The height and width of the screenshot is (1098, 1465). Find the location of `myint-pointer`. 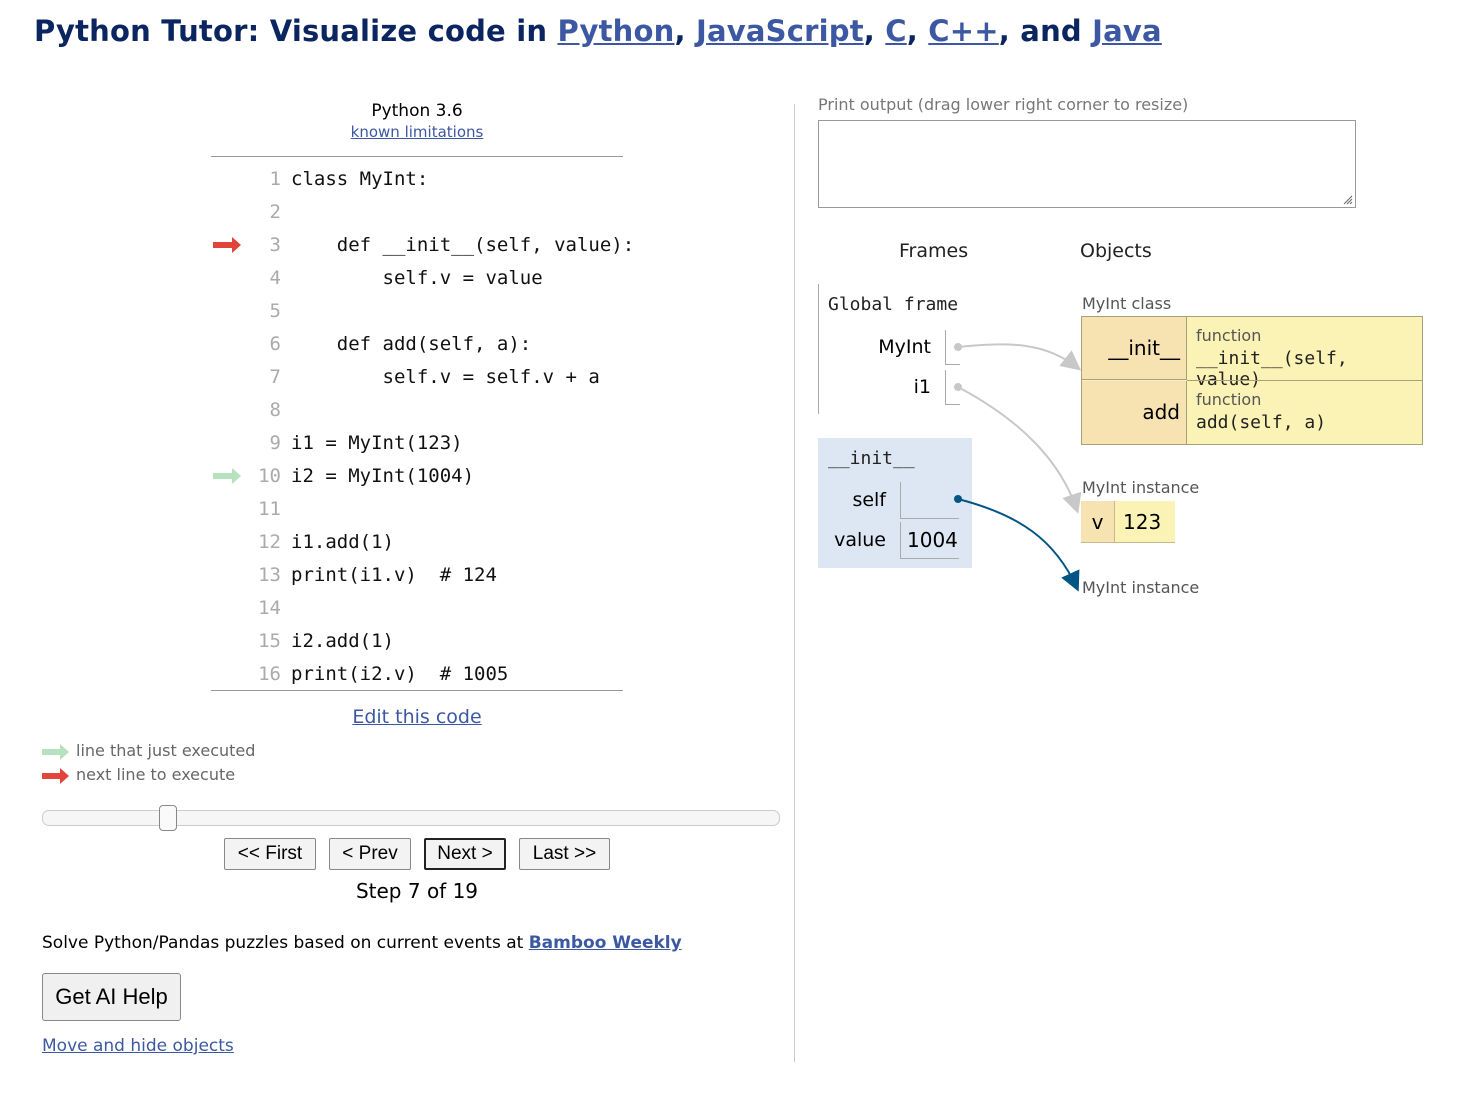

myint-pointer is located at coordinates (1019, 357).